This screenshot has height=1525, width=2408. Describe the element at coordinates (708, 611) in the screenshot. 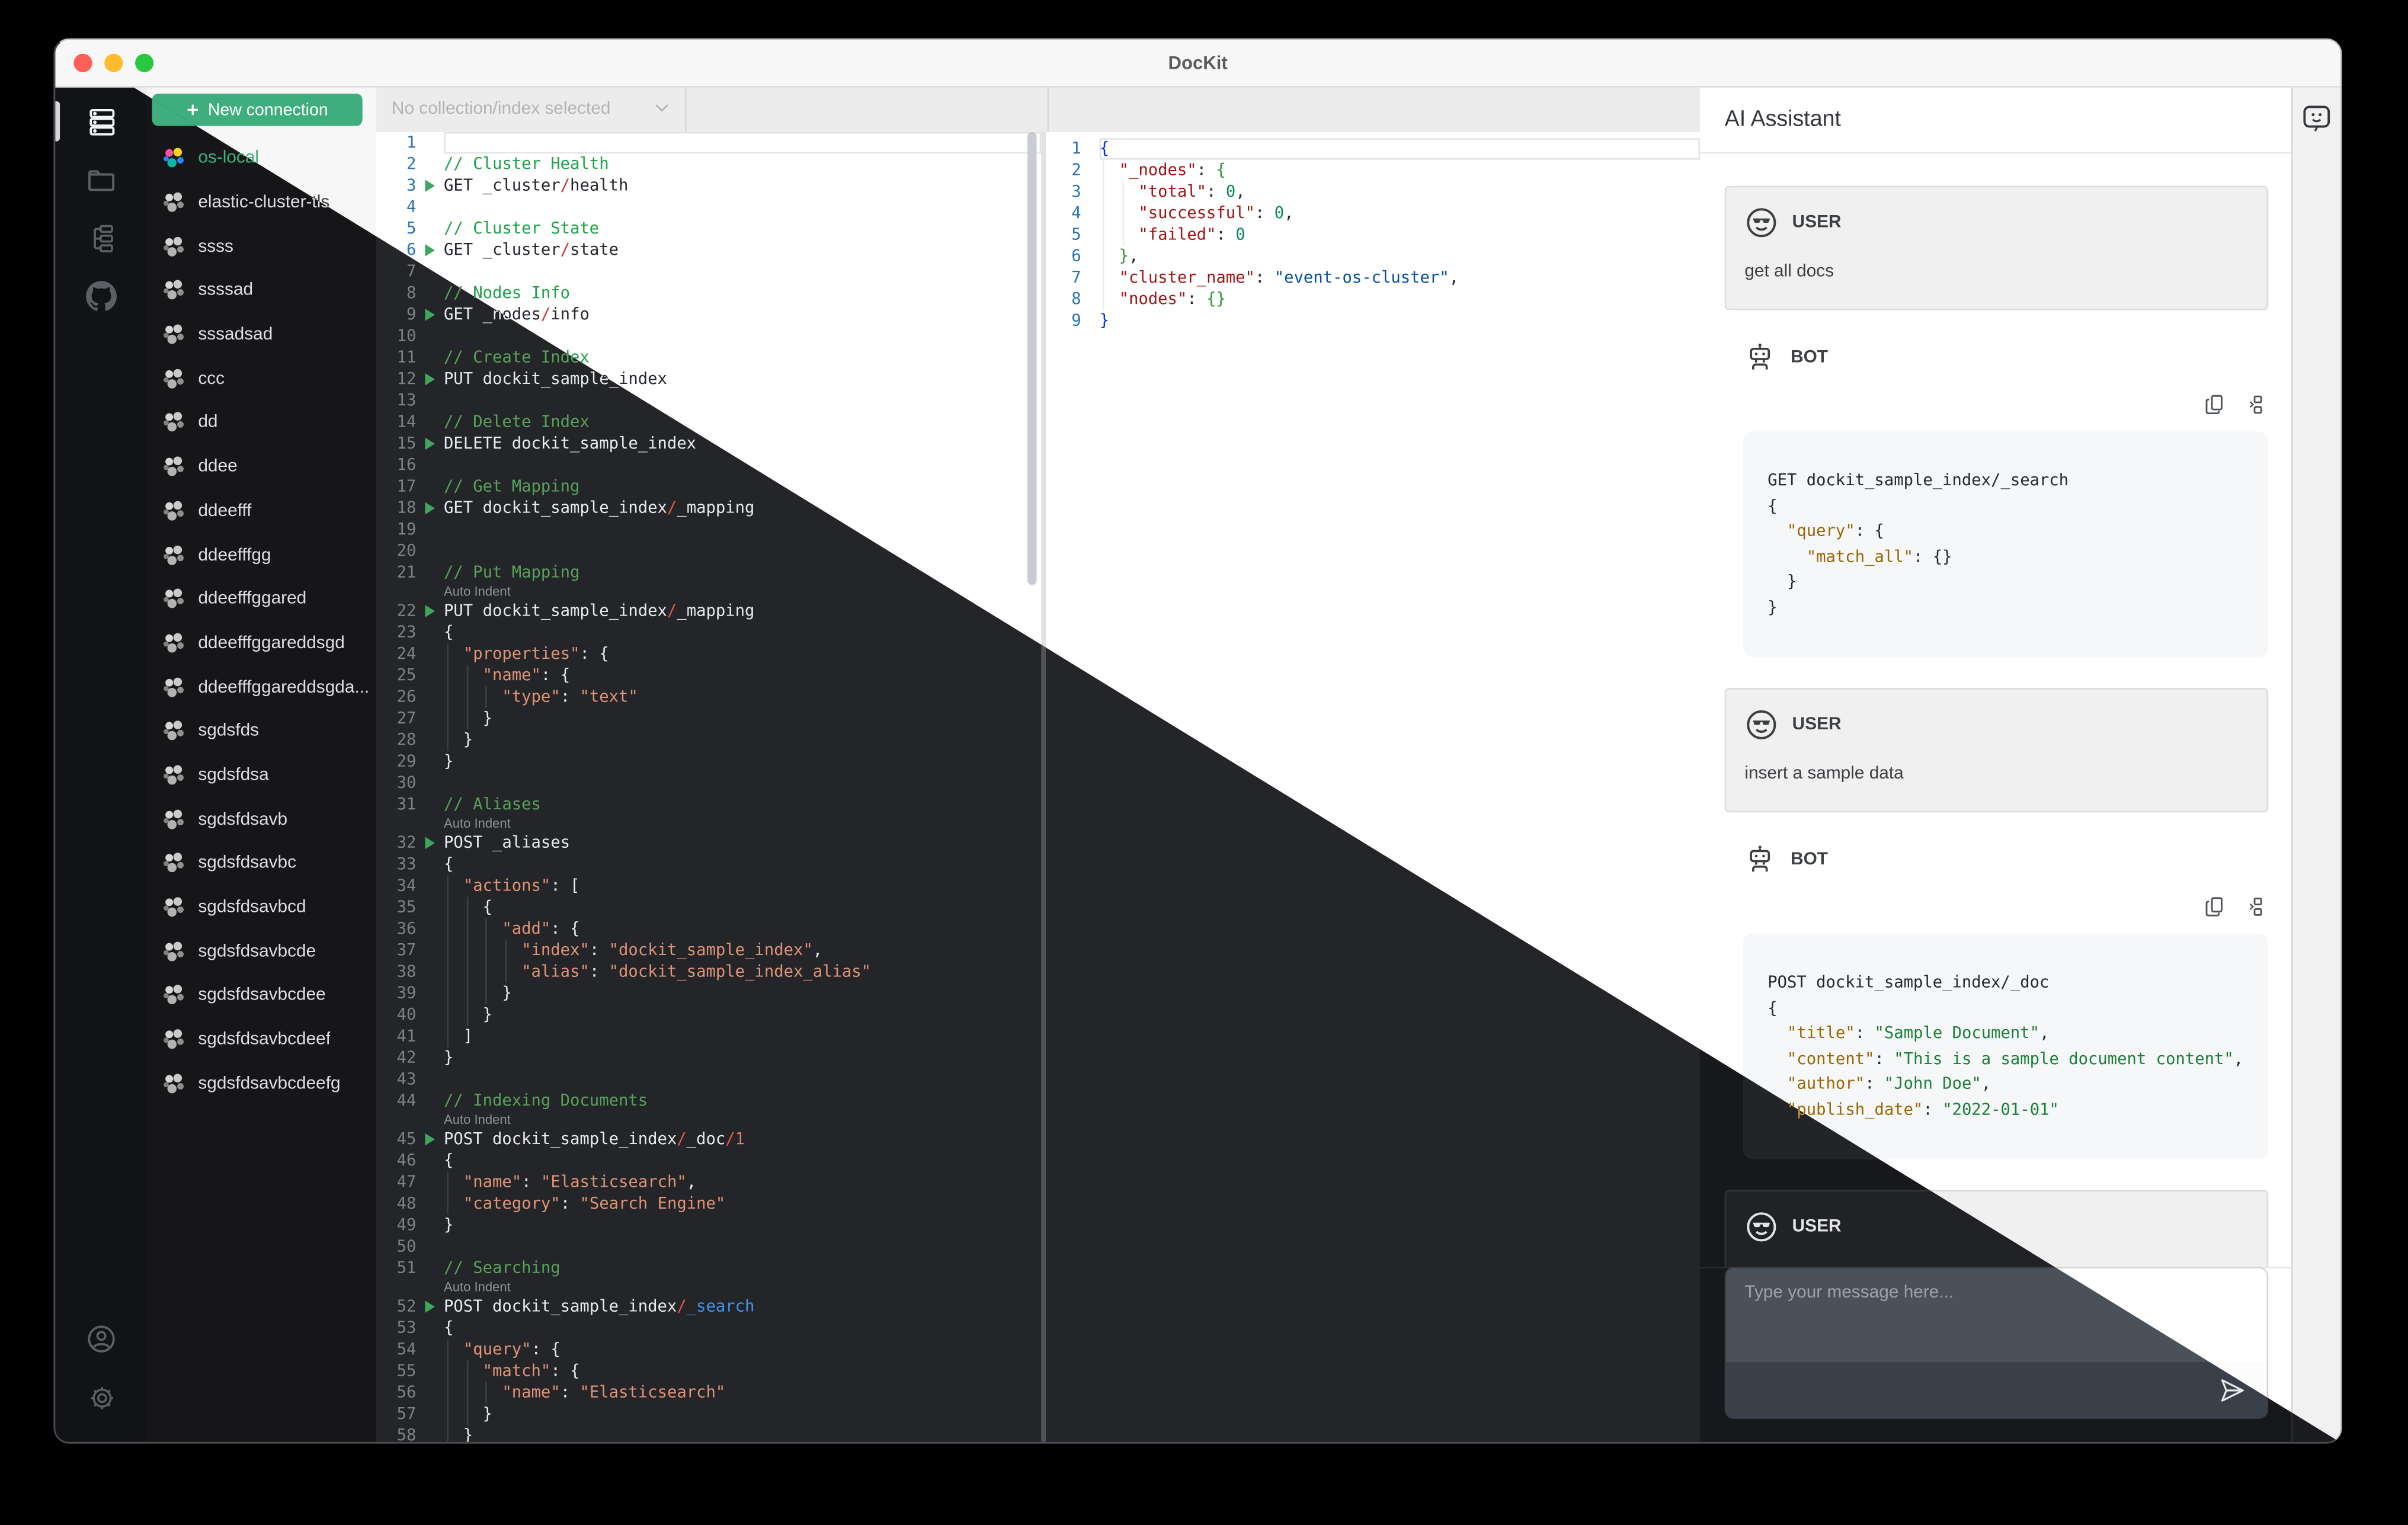

I see `editor-line: 22 PUT dockit_sample_index/_mapping` at that location.